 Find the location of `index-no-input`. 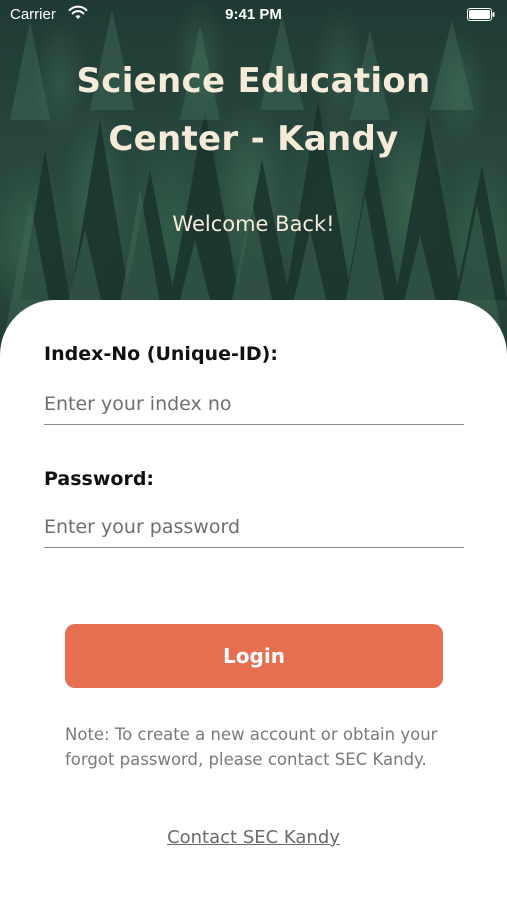

index-no-input is located at coordinates (254, 404).